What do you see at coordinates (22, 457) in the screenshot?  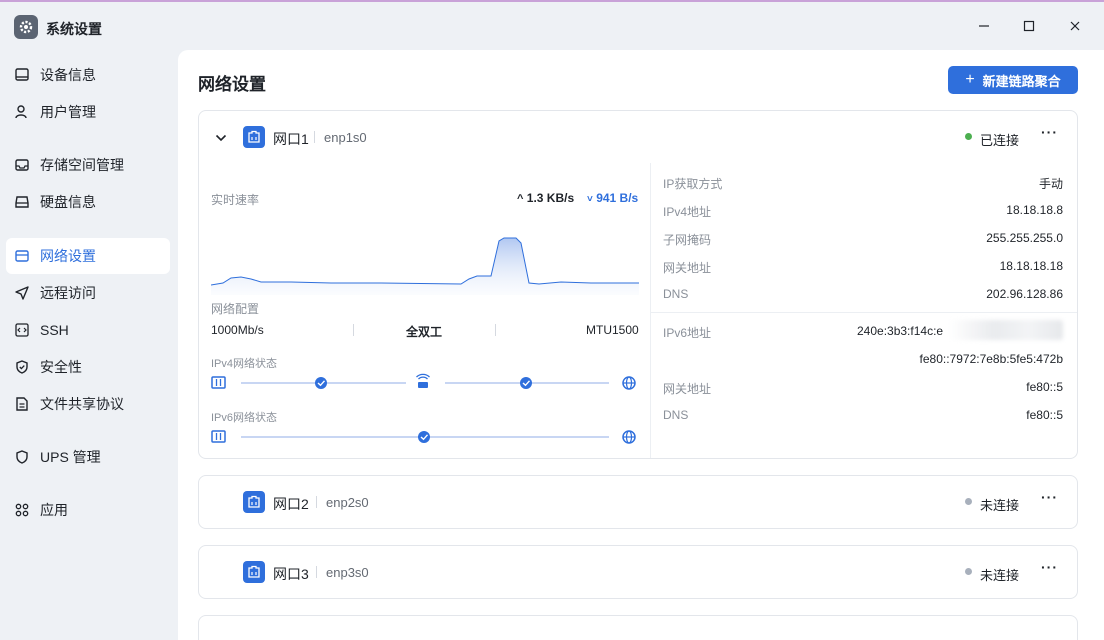 I see `shield-icon` at bounding box center [22, 457].